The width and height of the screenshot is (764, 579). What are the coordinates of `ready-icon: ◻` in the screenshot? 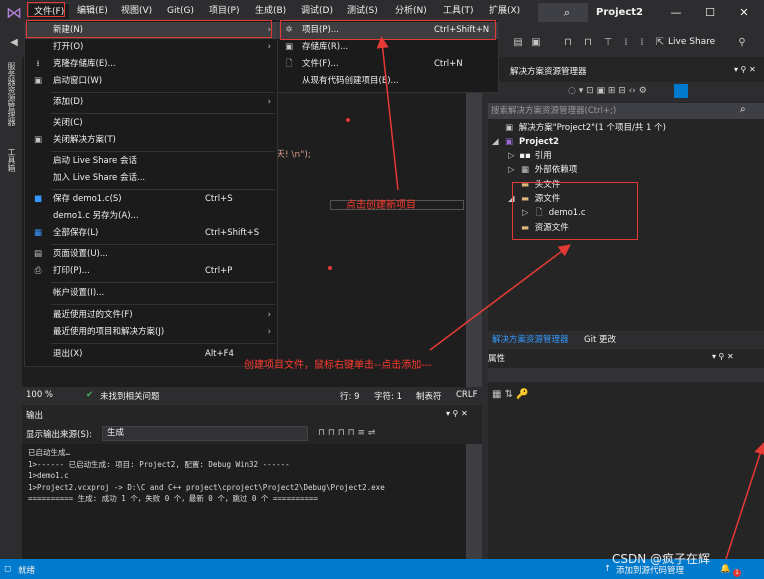 It's located at (8, 569).